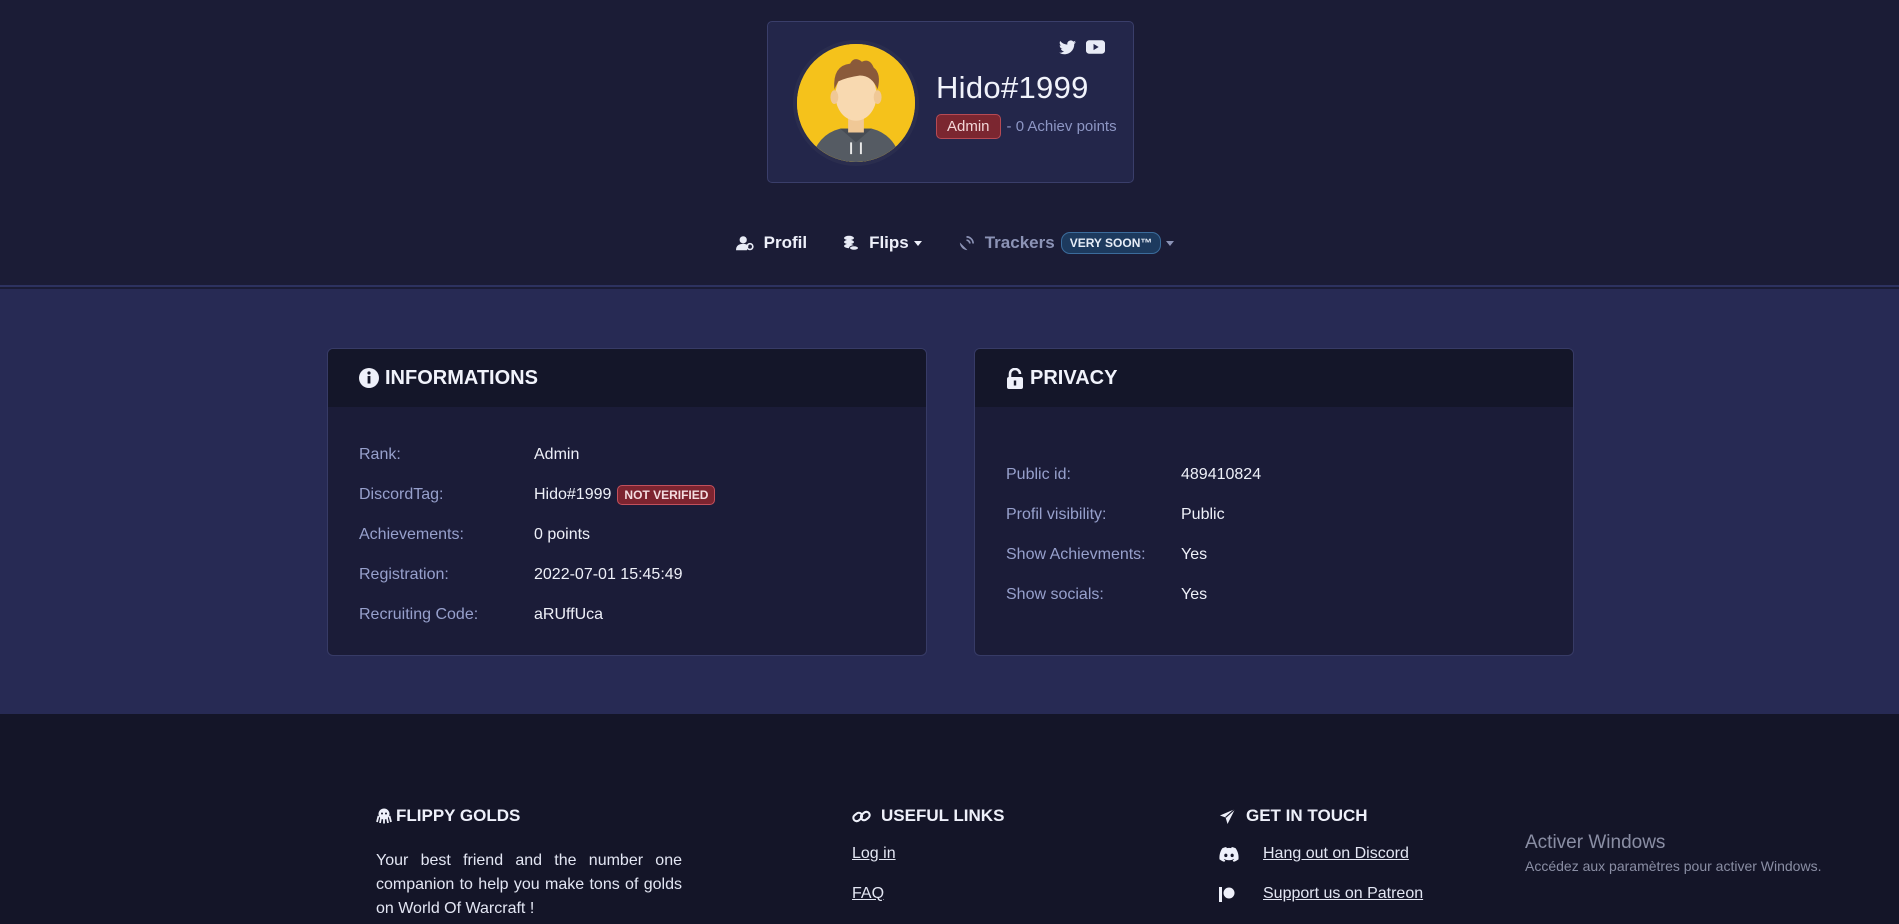 Image resolution: width=1899 pixels, height=924 pixels. What do you see at coordinates (851, 243) in the screenshot?
I see `coins-icon` at bounding box center [851, 243].